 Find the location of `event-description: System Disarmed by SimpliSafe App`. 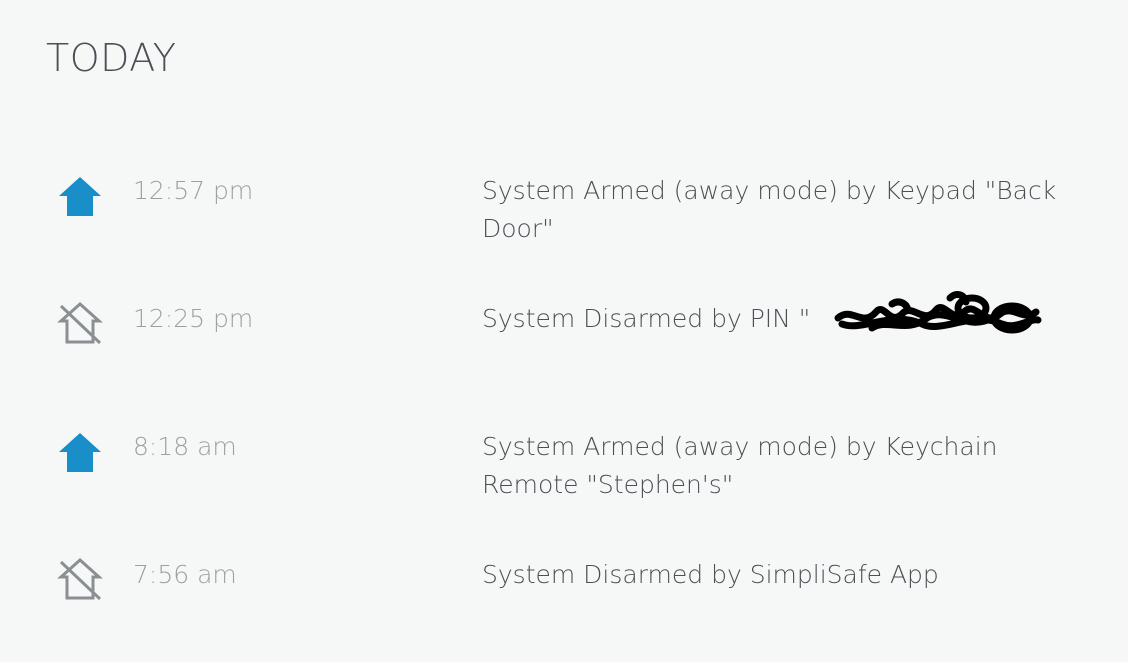

event-description: System Disarmed by SimpliSafe App is located at coordinates (710, 574).